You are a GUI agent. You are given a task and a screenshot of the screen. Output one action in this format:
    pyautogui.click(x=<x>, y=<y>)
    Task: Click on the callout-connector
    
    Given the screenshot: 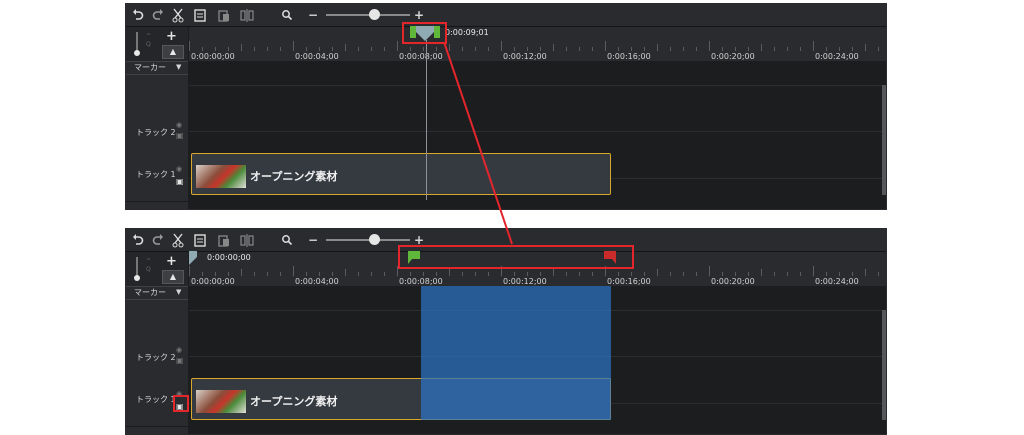 What is the action you would take?
    pyautogui.click(x=478, y=143)
    